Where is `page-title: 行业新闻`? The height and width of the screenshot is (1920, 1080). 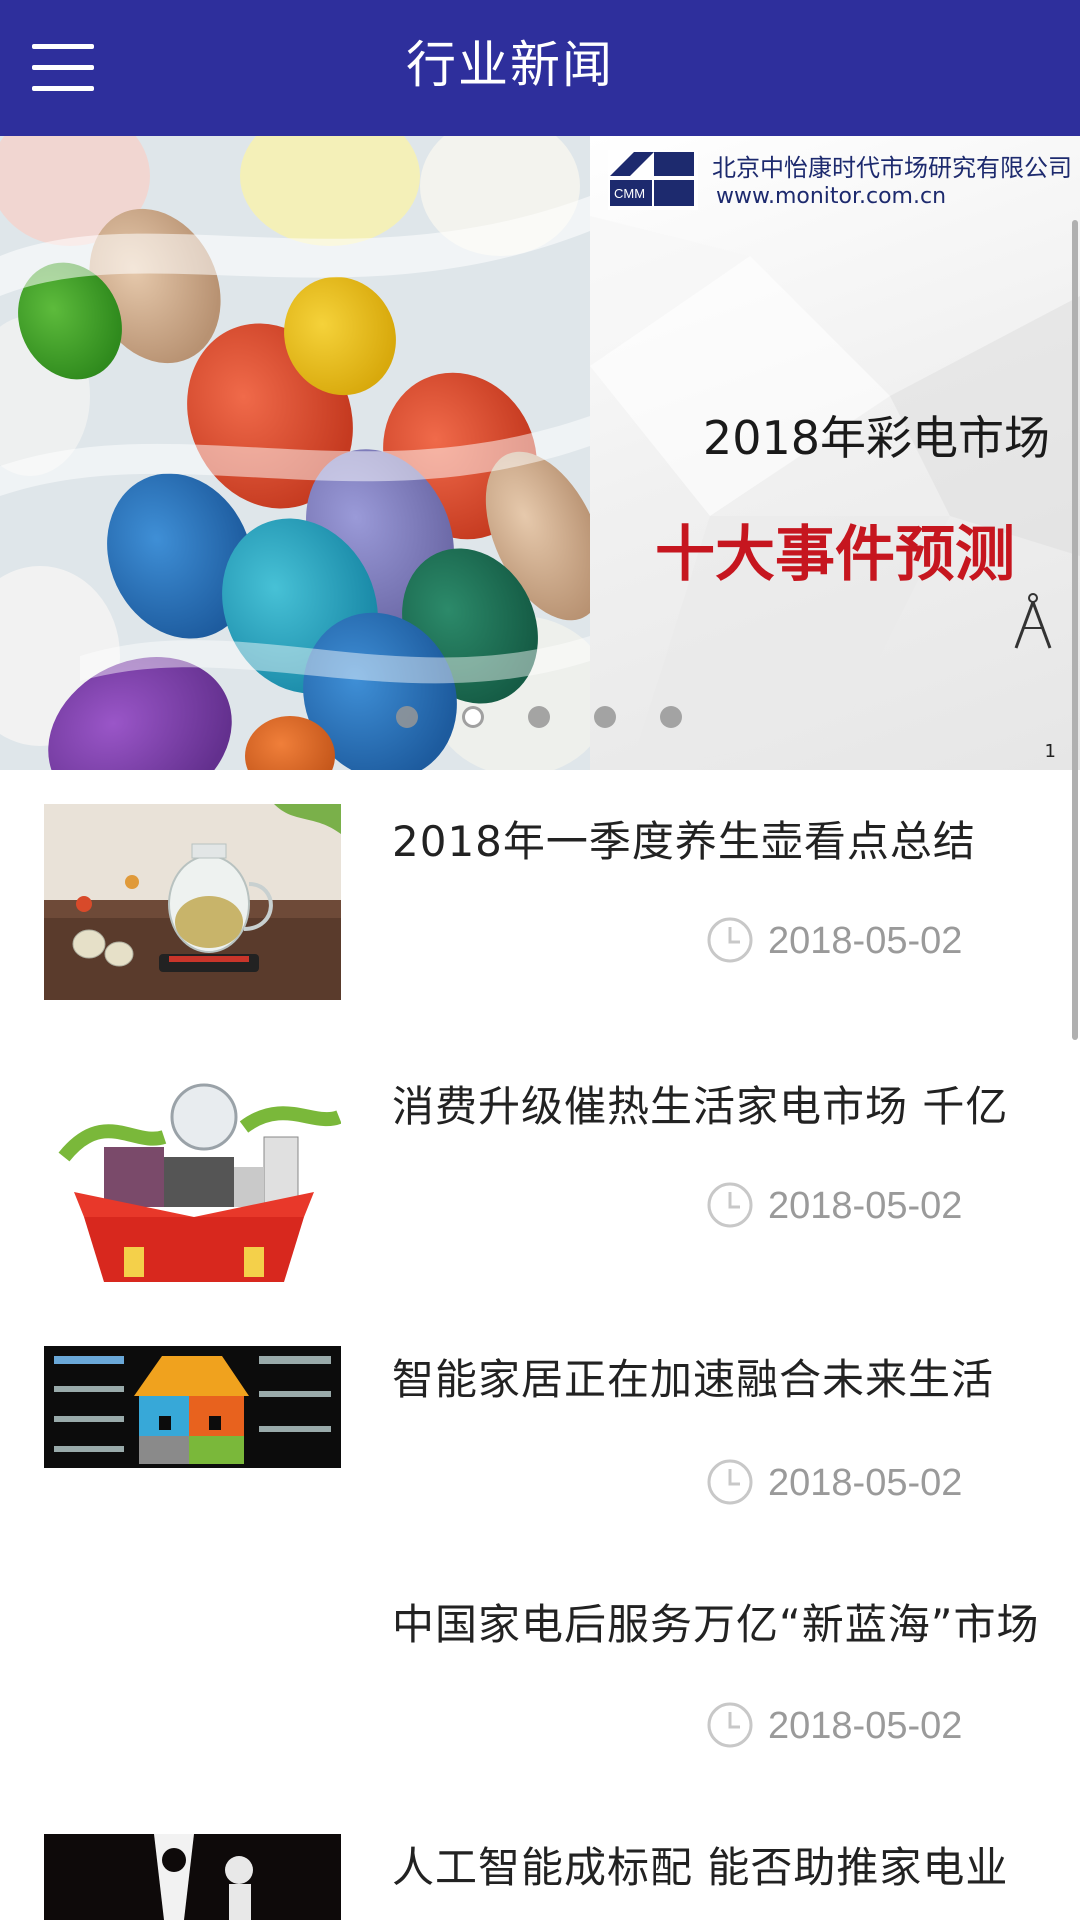 page-title: 行业新闻 is located at coordinates (510, 65).